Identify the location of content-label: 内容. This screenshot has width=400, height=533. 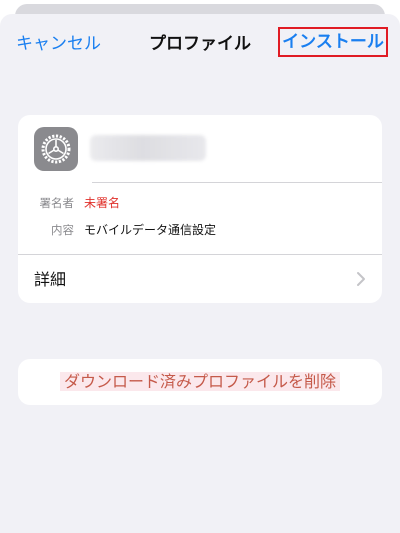
(62, 230).